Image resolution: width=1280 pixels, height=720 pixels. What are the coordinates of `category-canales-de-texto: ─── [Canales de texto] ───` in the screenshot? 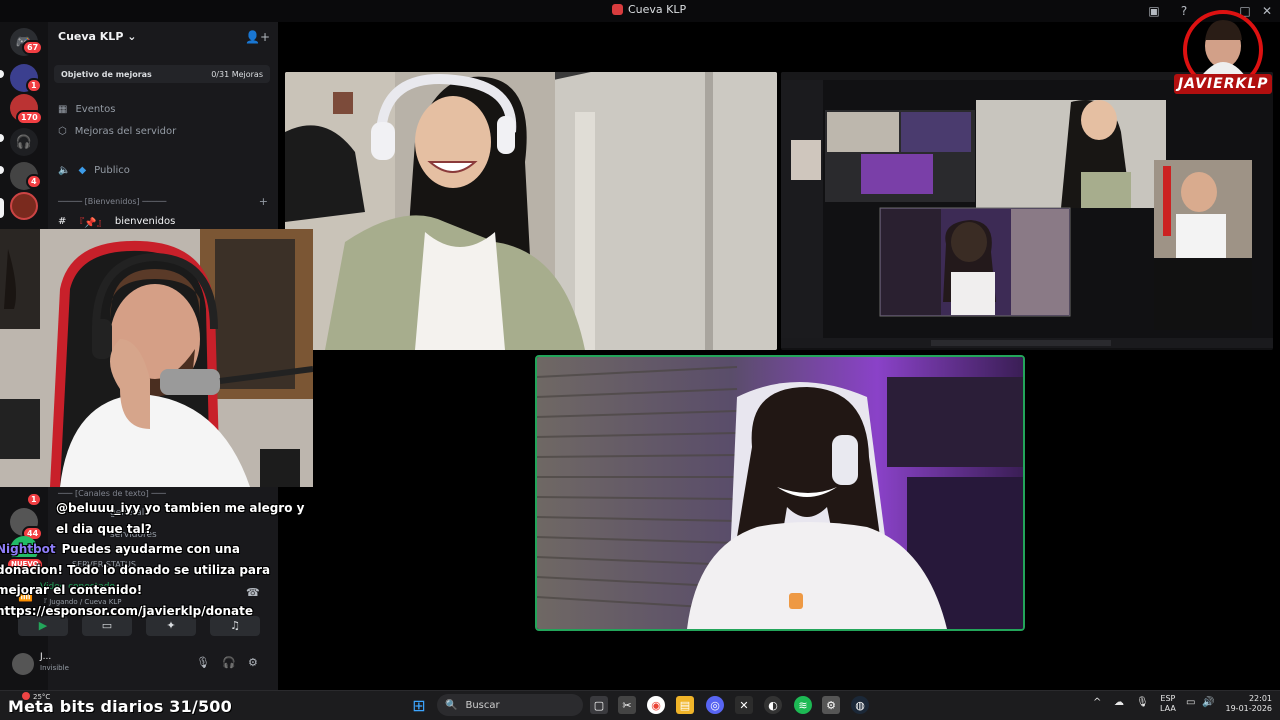 It's located at (112, 493).